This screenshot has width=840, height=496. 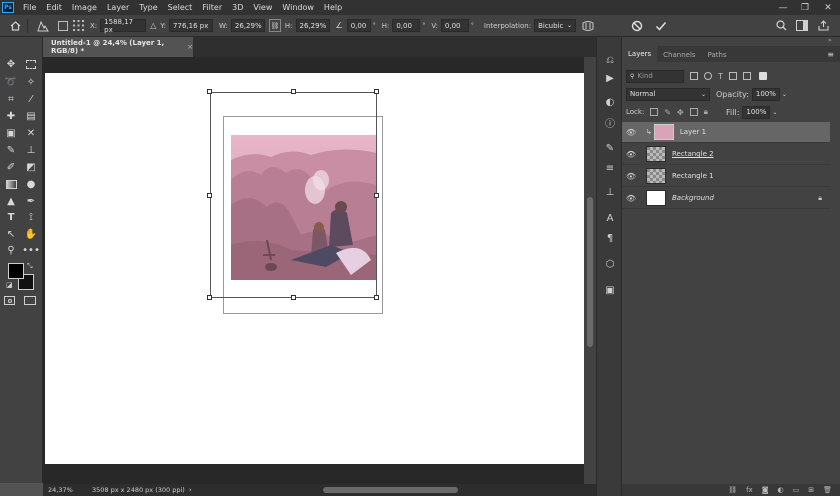 I want to click on layer-filter-select: ⚲ Kind, so click(x=655, y=76).